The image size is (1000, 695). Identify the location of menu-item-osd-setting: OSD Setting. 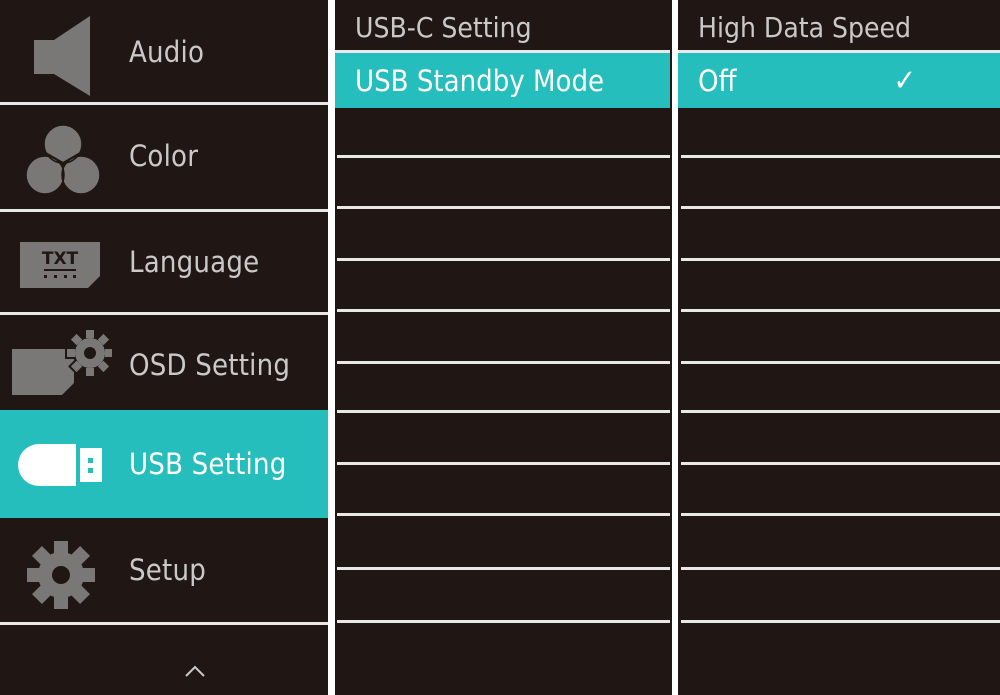
(164, 365).